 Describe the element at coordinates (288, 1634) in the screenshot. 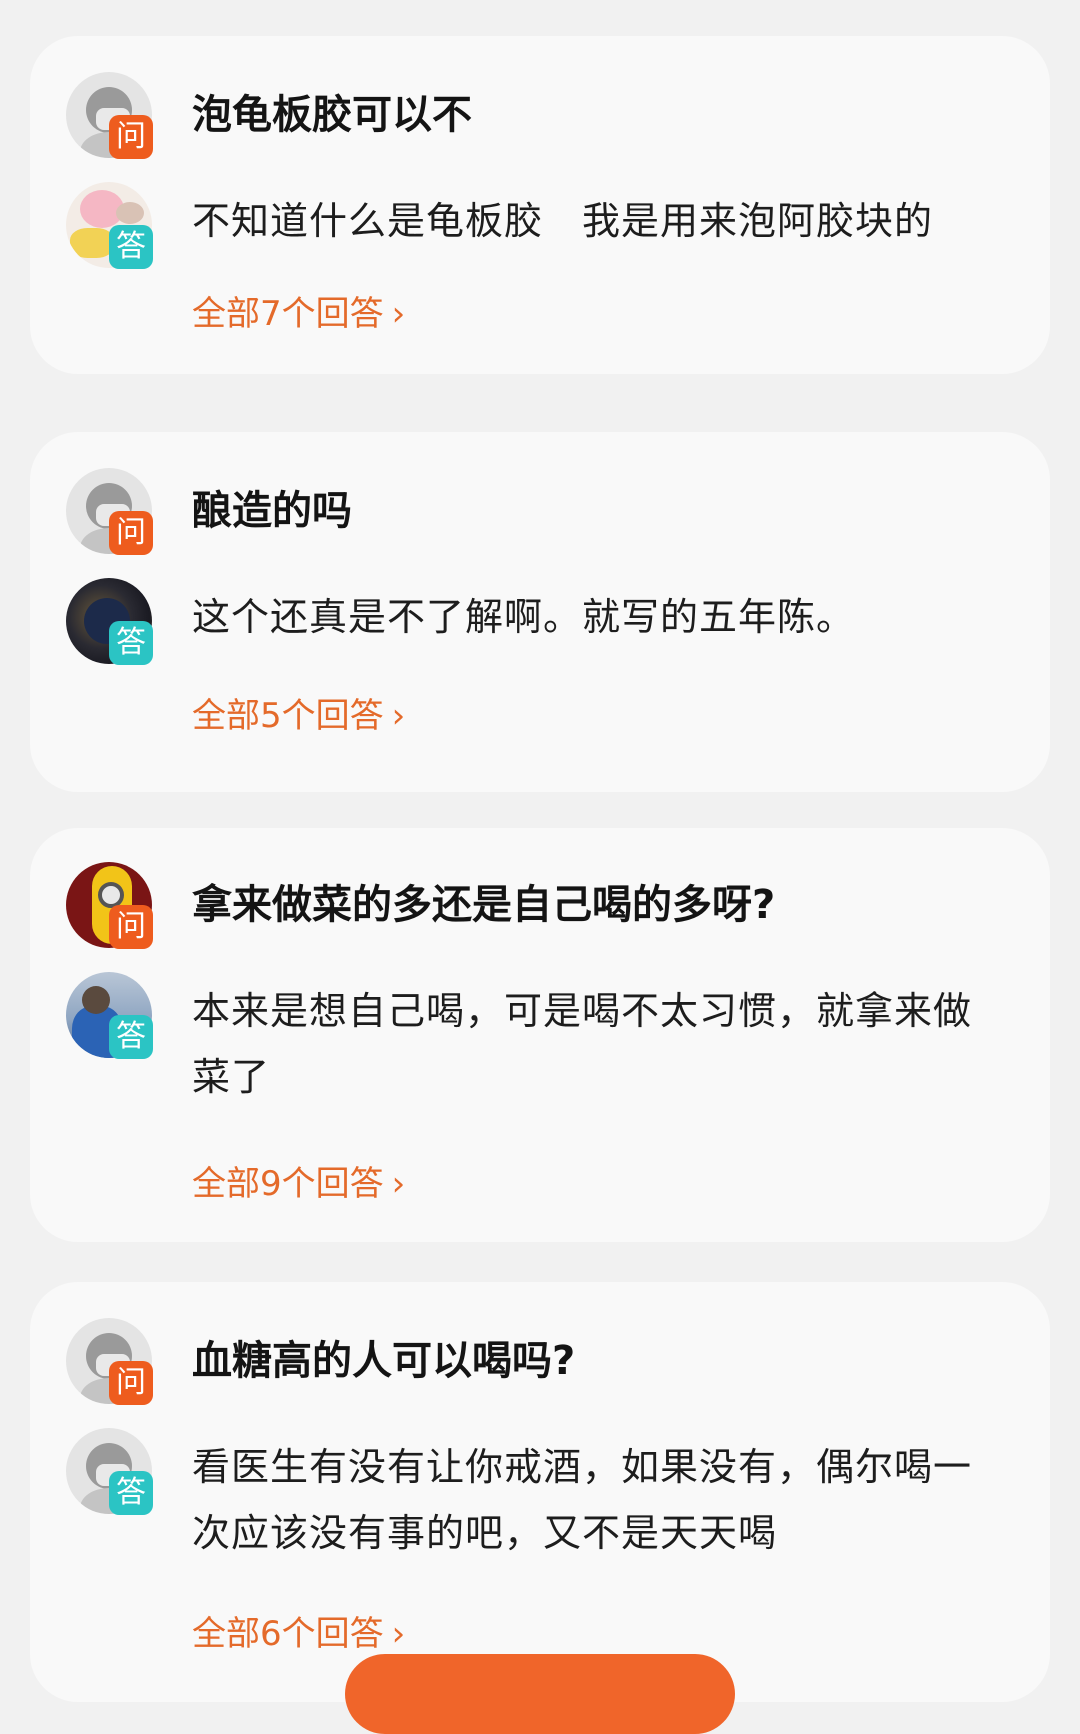

I see `all-answers-label: 全部6个回答` at that location.